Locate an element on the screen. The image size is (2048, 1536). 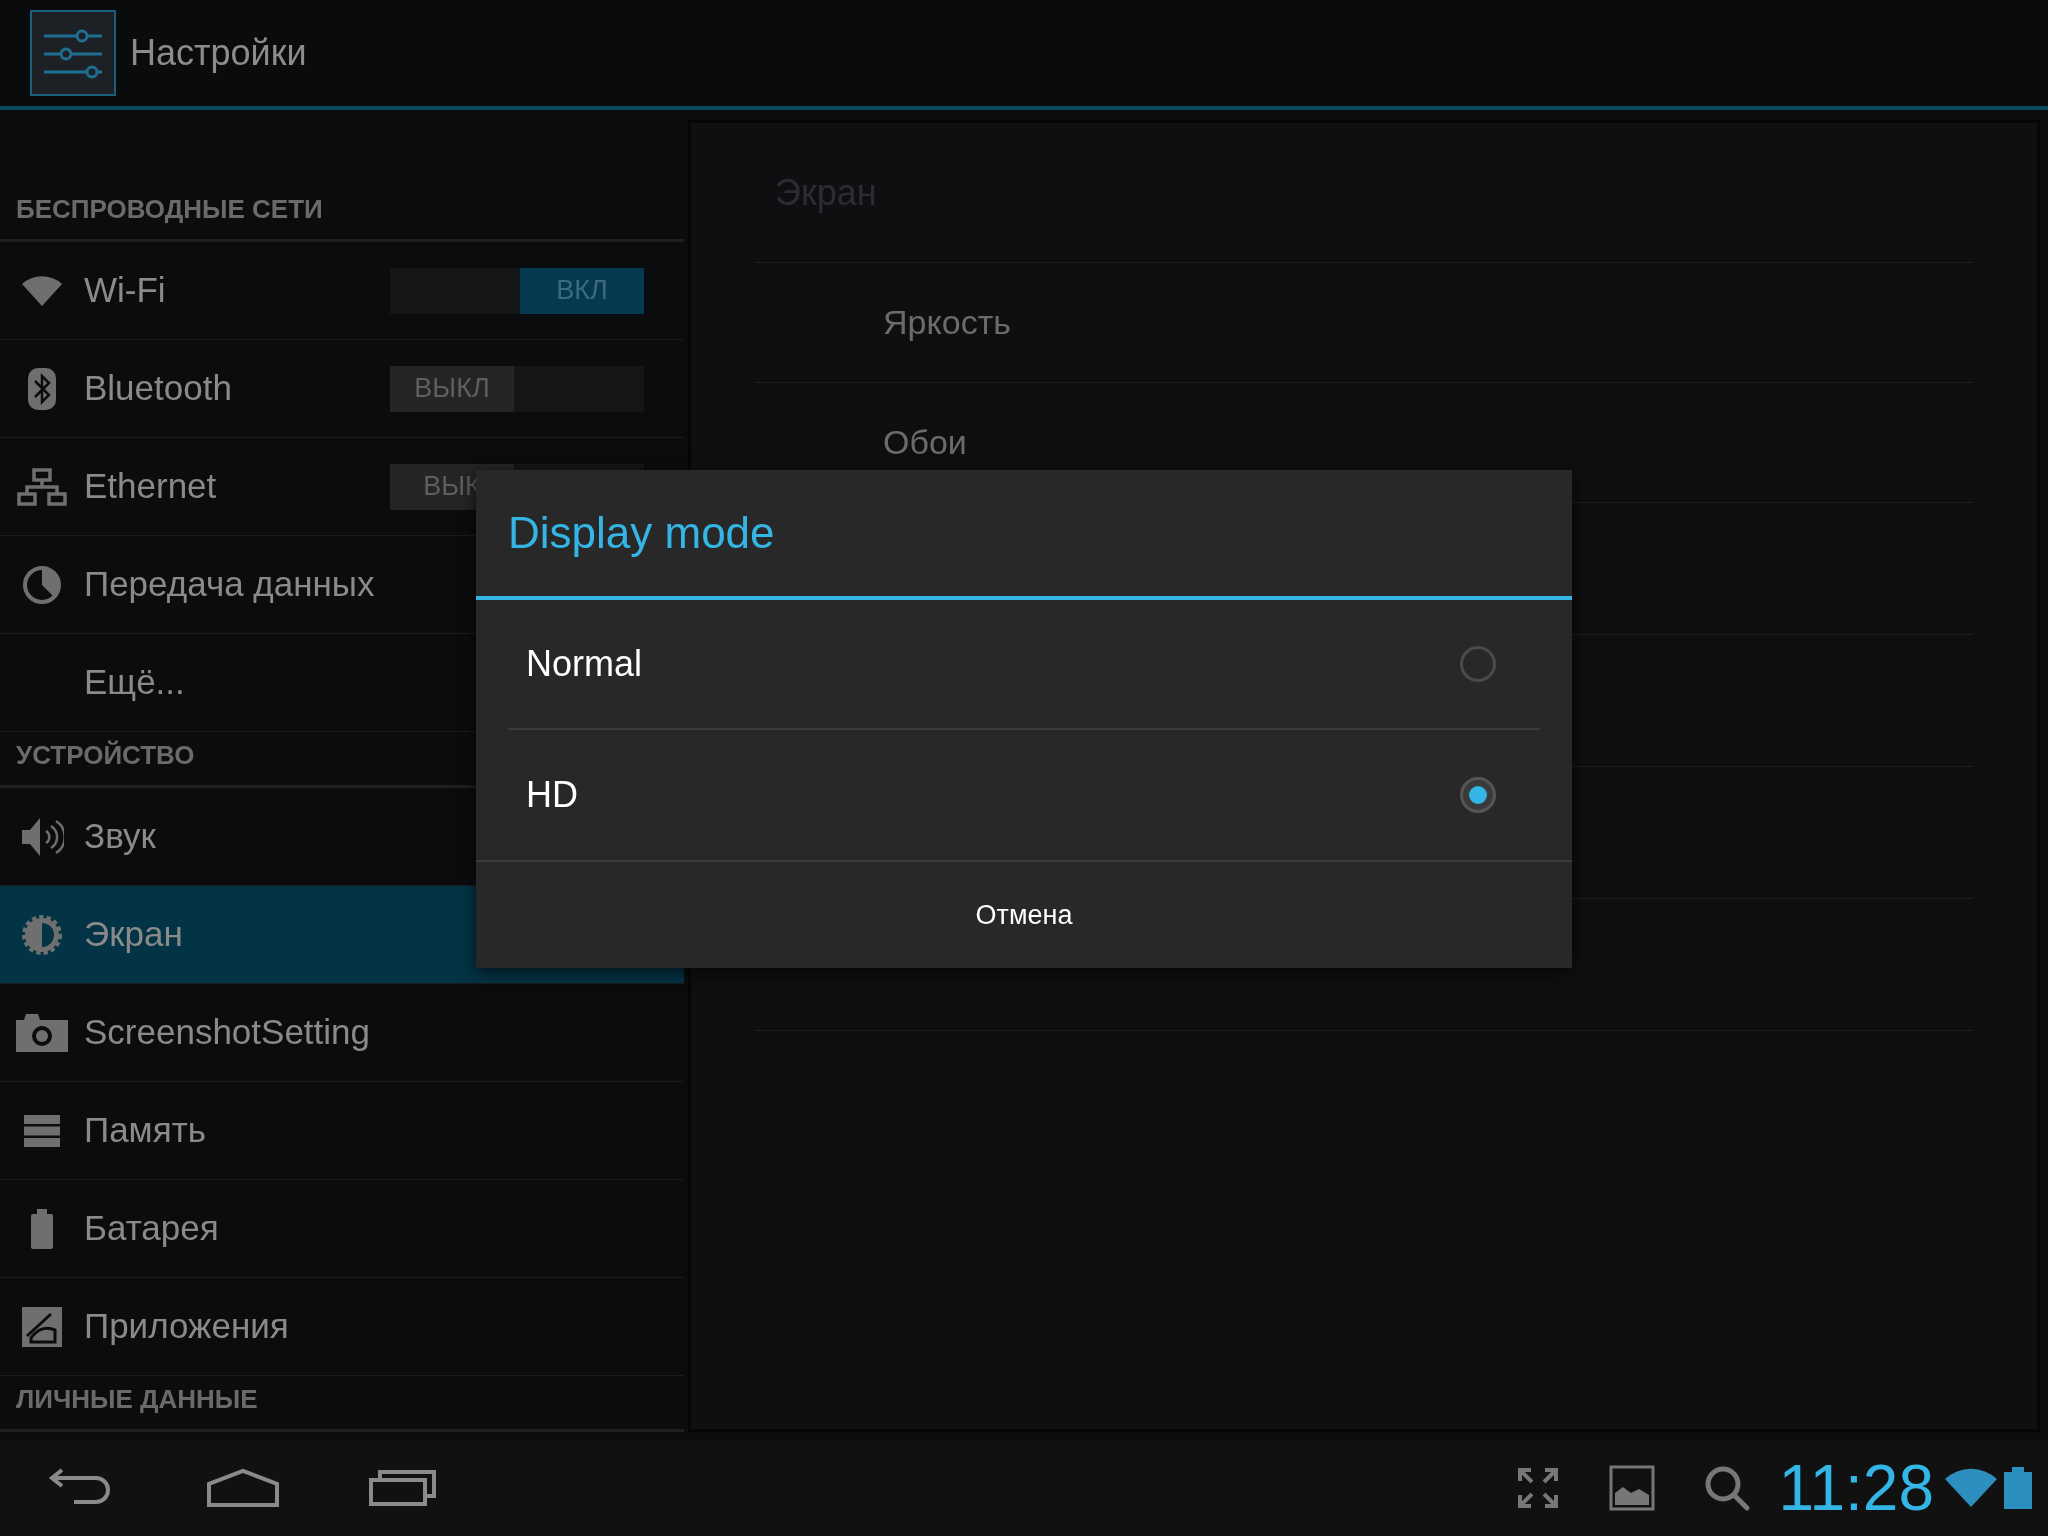
clock: 11:28 is located at coordinates (1856, 1488).